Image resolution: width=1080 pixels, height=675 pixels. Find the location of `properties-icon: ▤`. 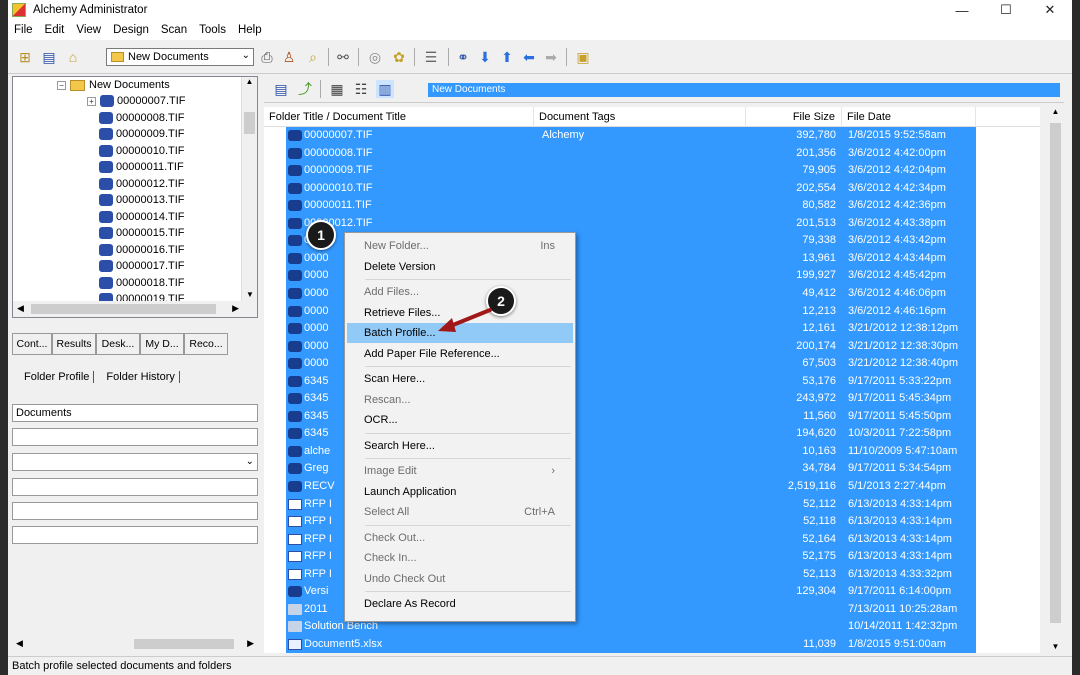

properties-icon: ▤ is located at coordinates (281, 89).